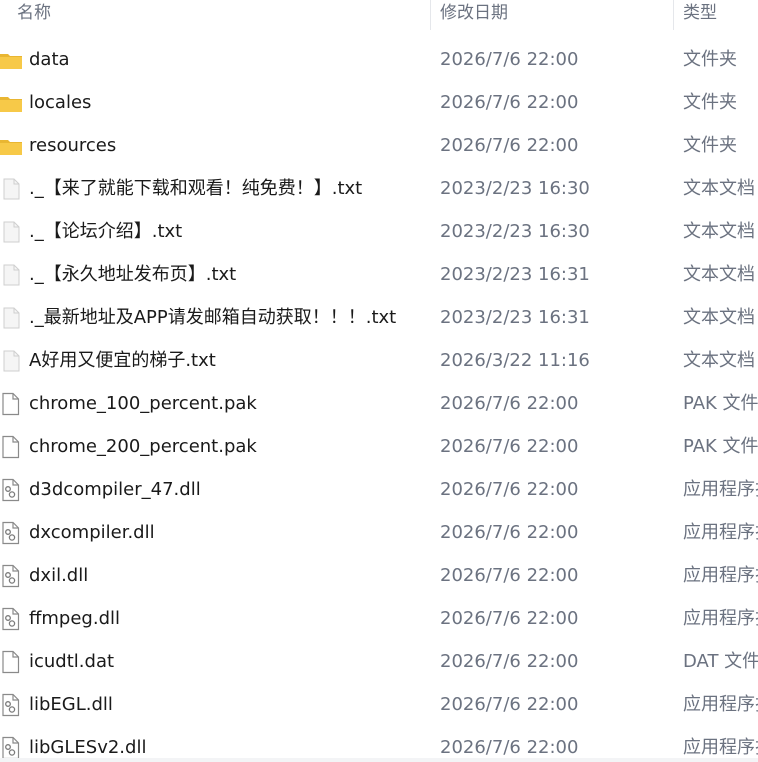  What do you see at coordinates (196, 188) in the screenshot?
I see `file-name: ._【来了就能下载和观看！纯免费！】.txt` at bounding box center [196, 188].